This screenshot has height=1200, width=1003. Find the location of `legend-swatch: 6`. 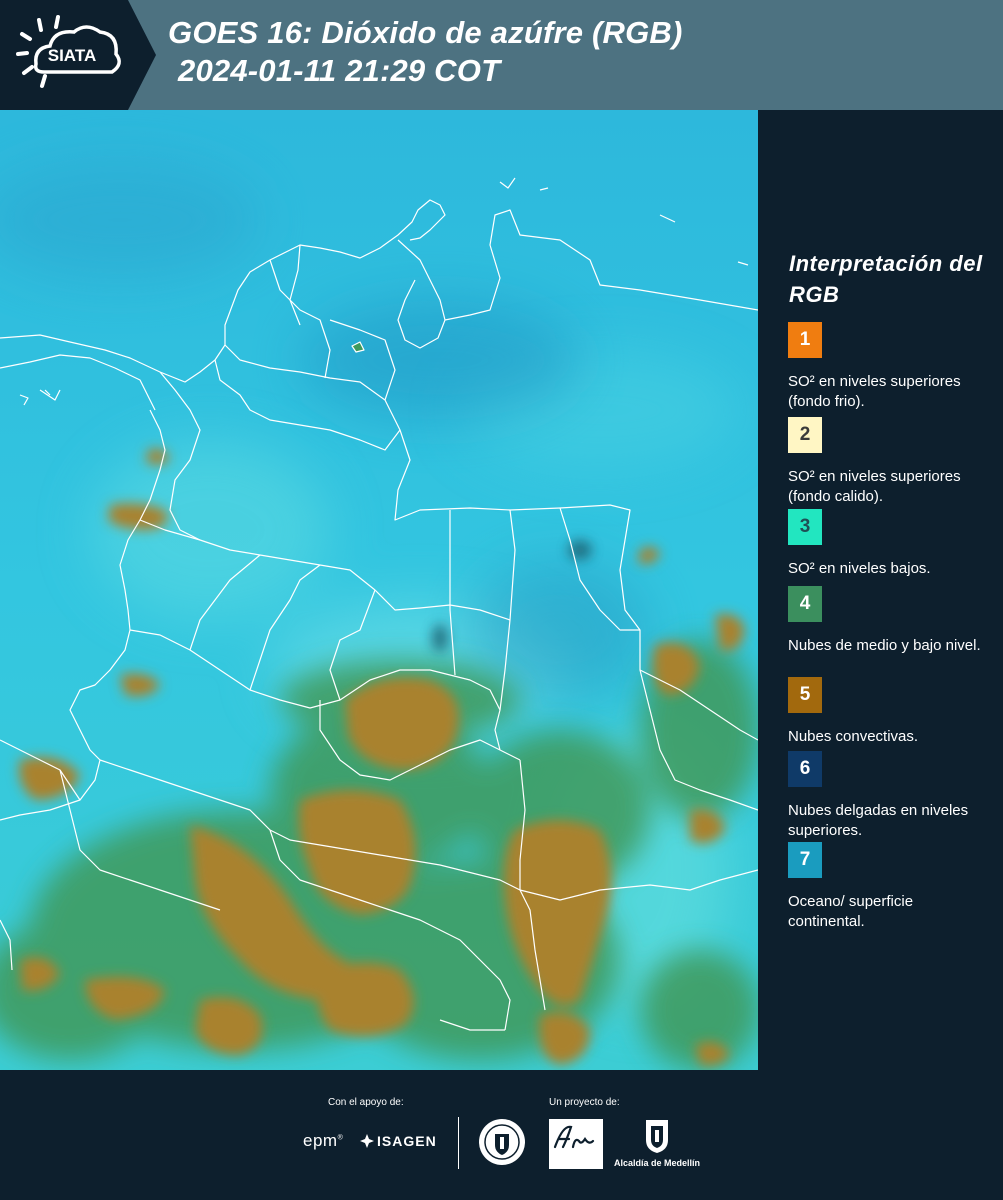

legend-swatch: 6 is located at coordinates (805, 769).